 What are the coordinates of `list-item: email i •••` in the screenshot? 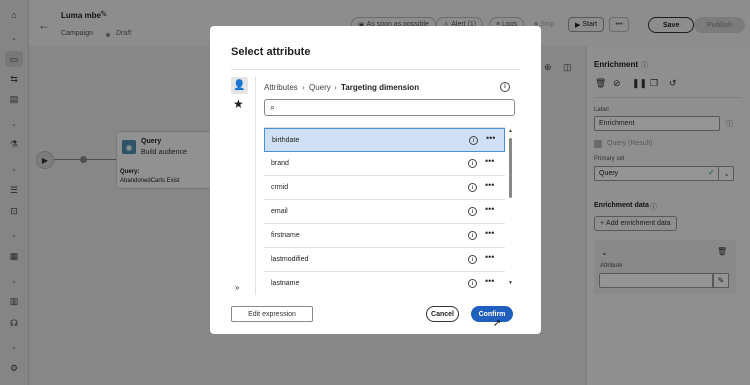 It's located at (384, 212).